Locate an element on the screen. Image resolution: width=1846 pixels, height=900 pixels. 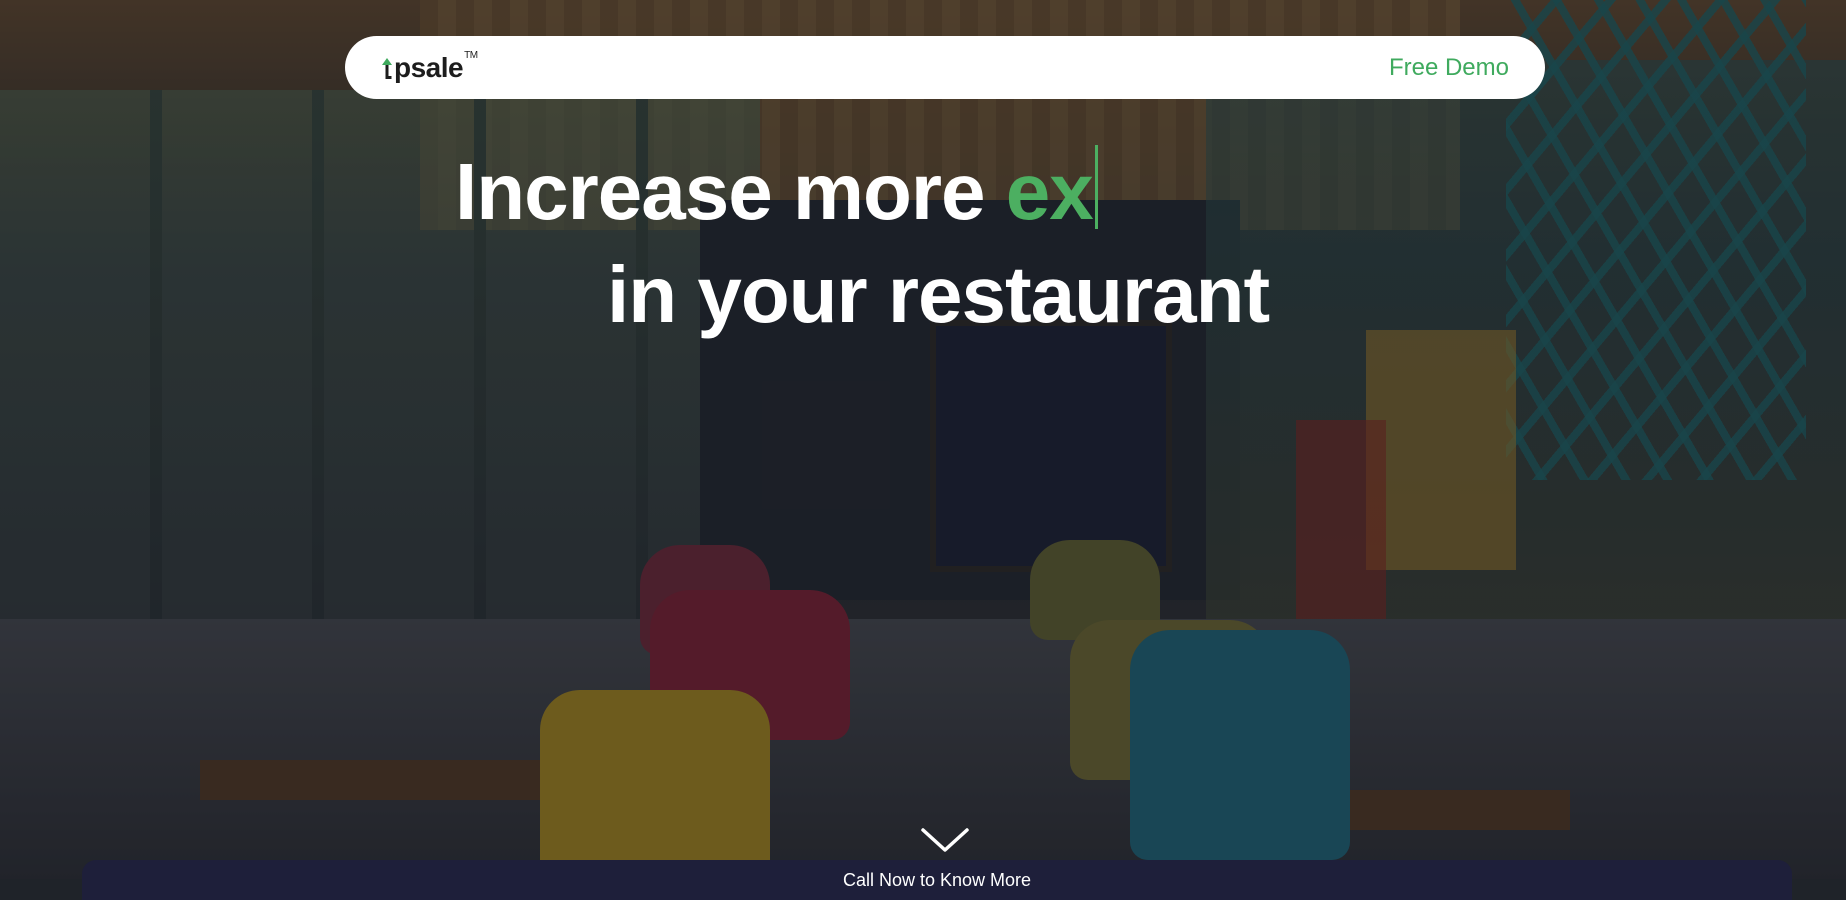
logo: psale TM is located at coordinates (429, 66).